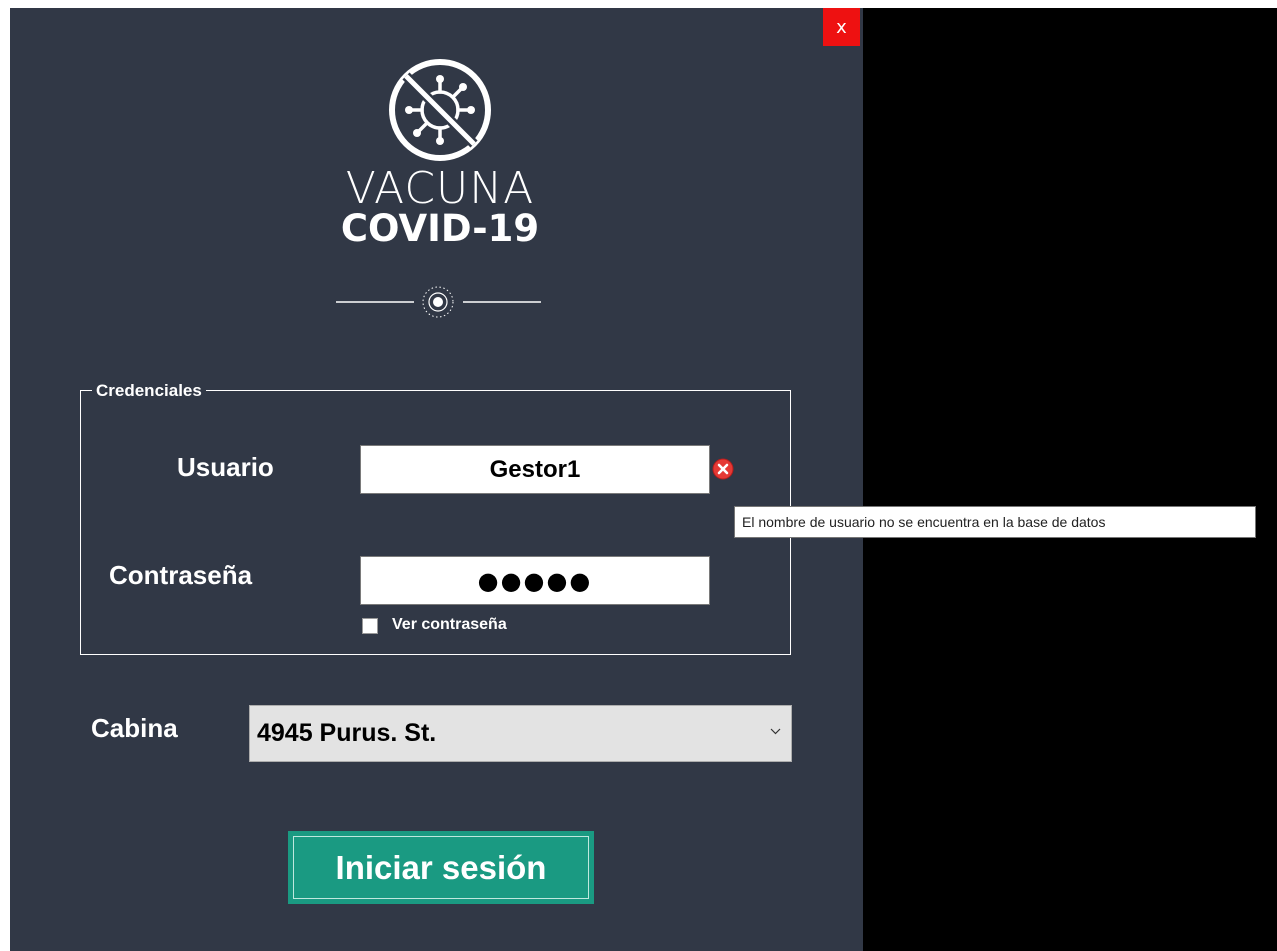 Image resolution: width=1277 pixels, height=951 pixels. I want to click on logo-title-covid: COVID-19, so click(440, 228).